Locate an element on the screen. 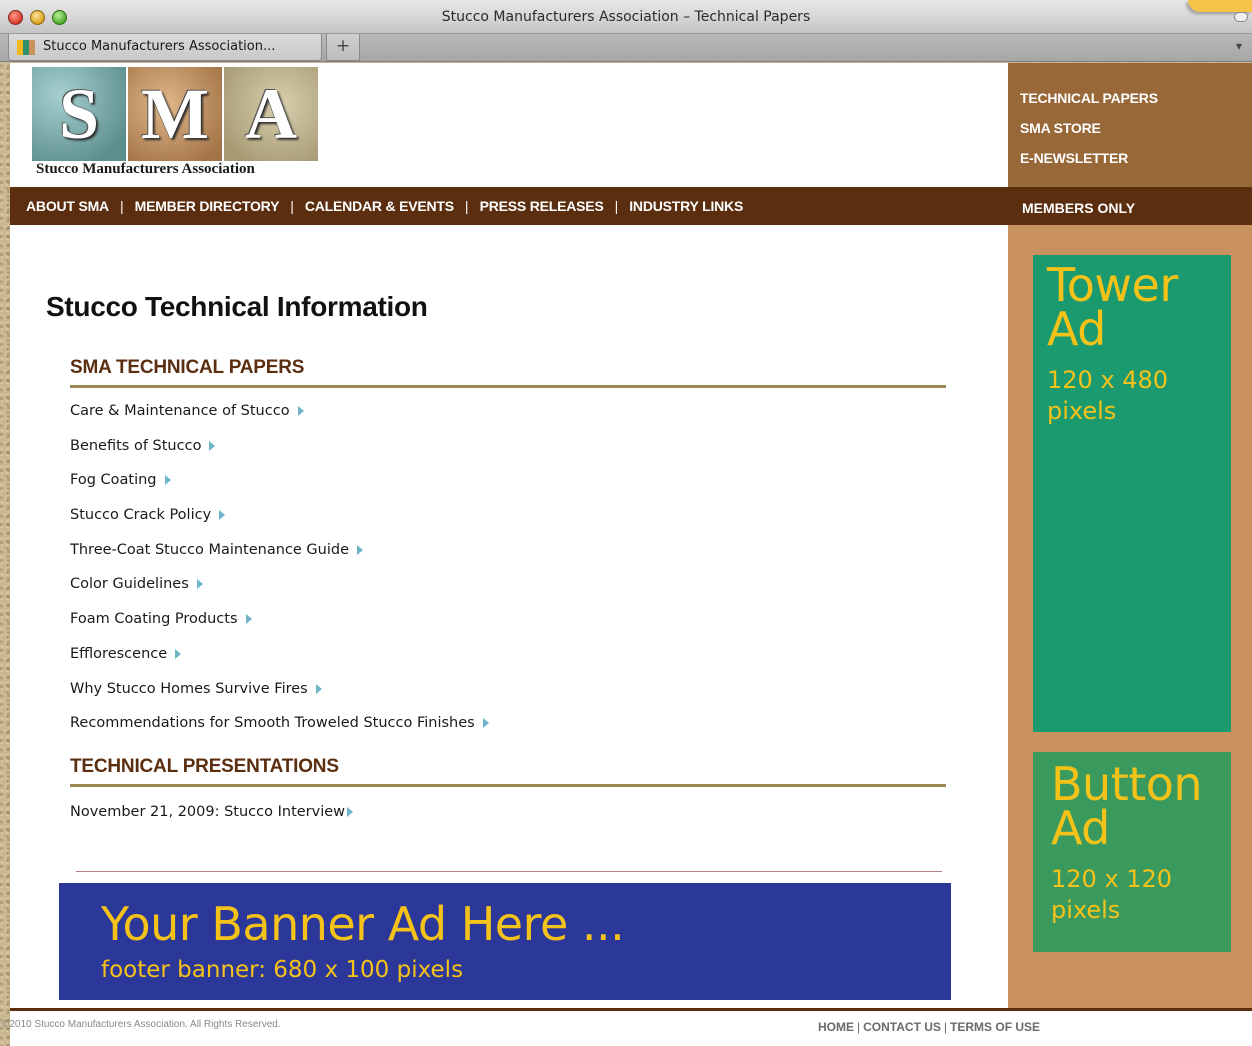  paper-link: Fog Coating is located at coordinates (113, 480).